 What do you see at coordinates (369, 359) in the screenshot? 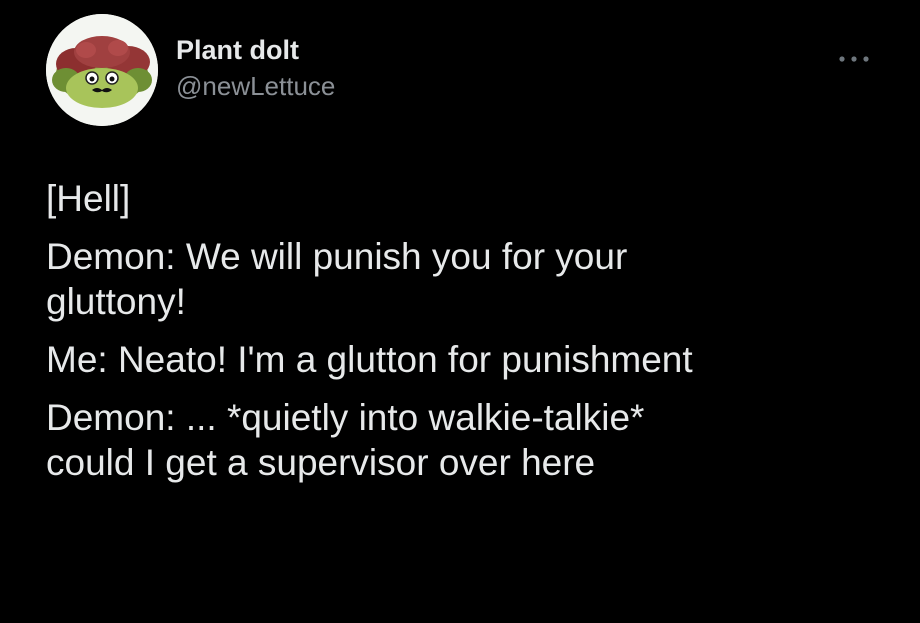
I see `tweet-line-me: Me: Neato! I'm a glutton for punishment` at bounding box center [369, 359].